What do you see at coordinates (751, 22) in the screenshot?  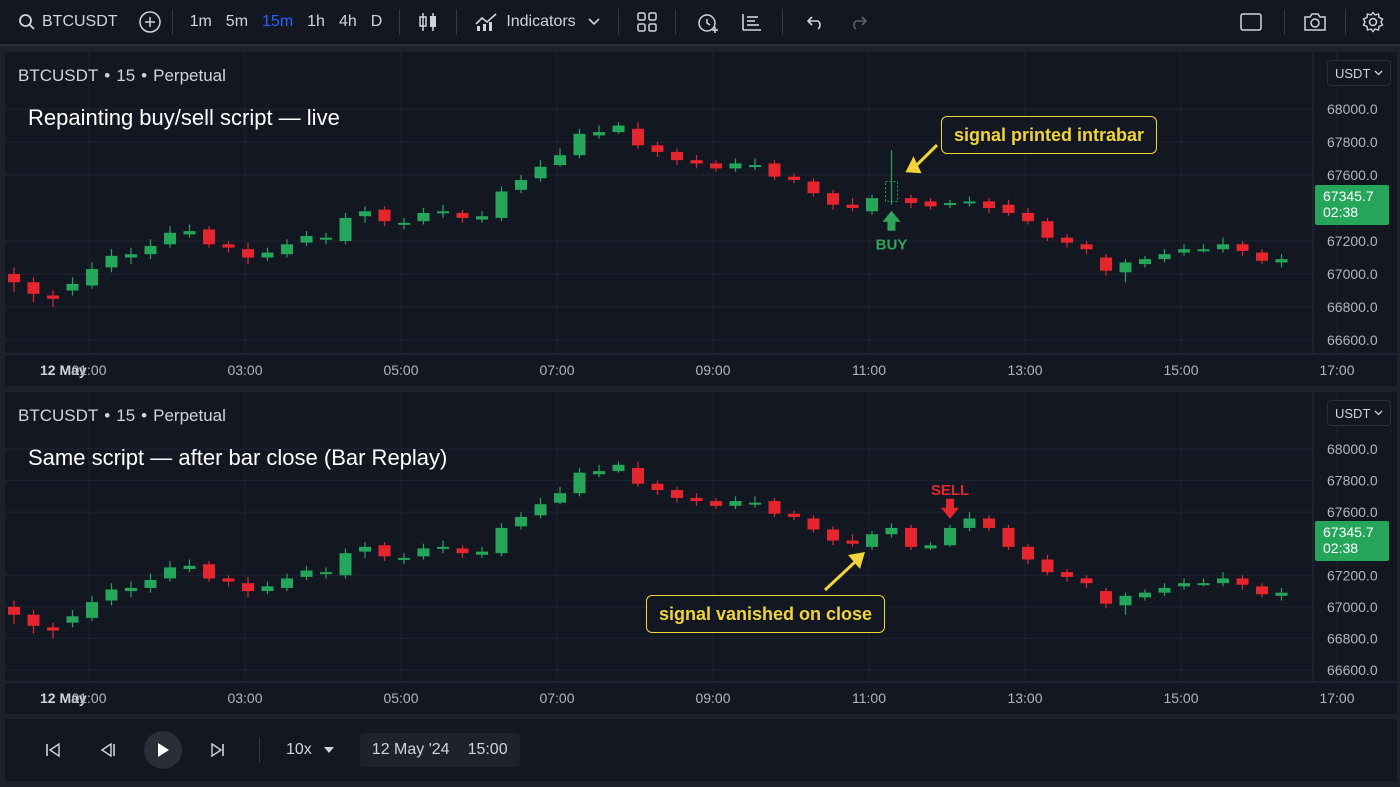 I see `replay-button` at bounding box center [751, 22].